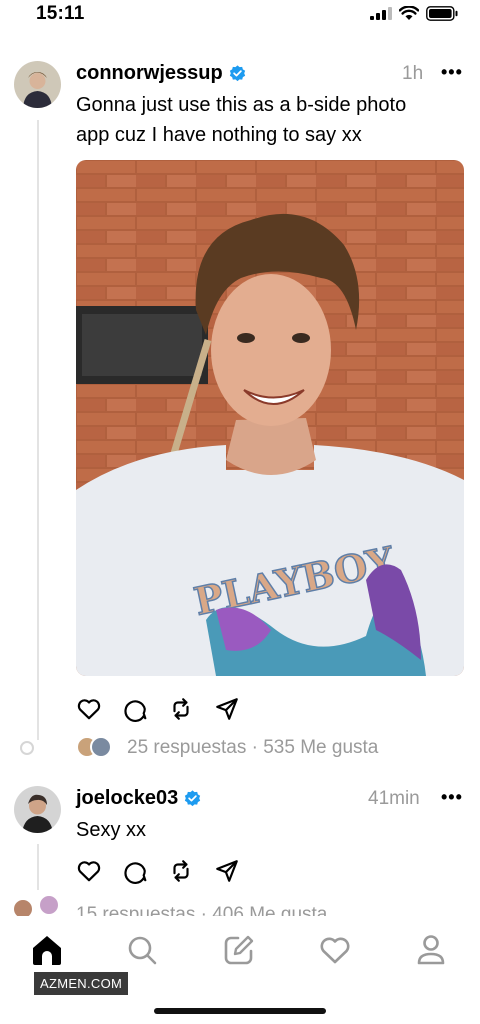  I want to click on replier-avatars, so click(94, 747).